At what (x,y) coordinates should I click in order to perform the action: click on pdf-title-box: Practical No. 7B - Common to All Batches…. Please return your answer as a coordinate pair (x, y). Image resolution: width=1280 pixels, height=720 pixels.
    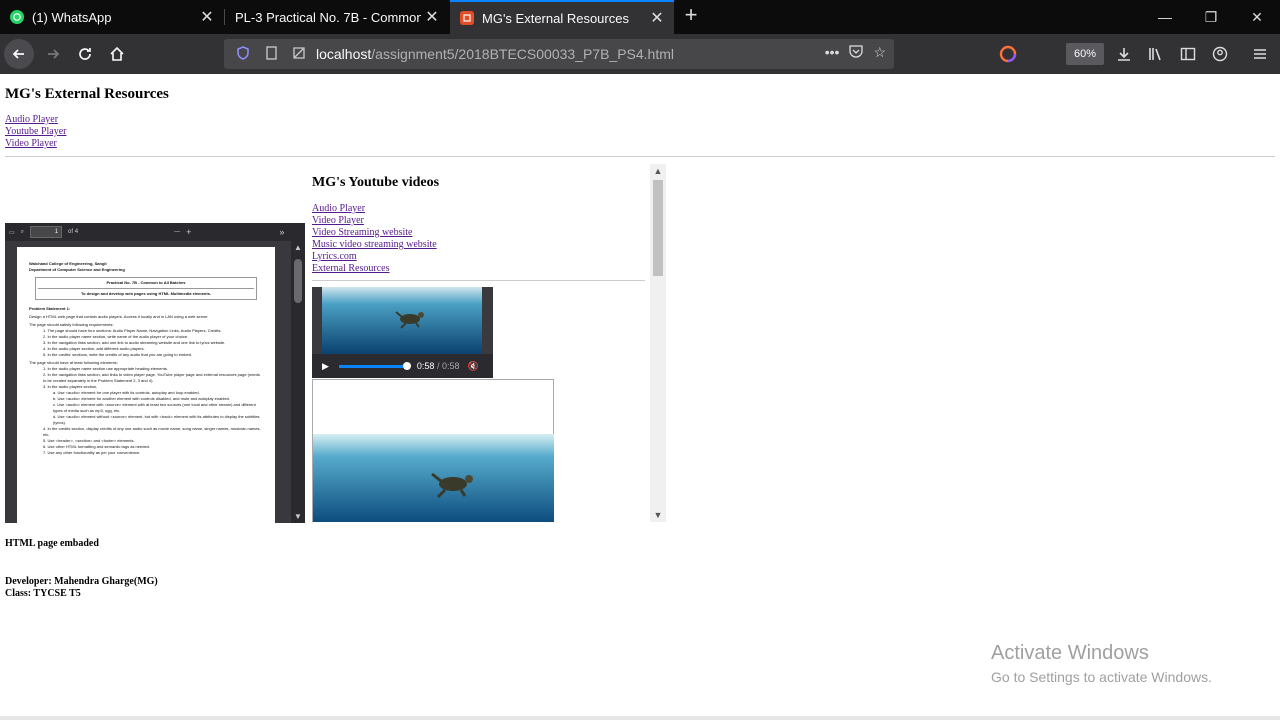
    Looking at the image, I should click on (146, 288).